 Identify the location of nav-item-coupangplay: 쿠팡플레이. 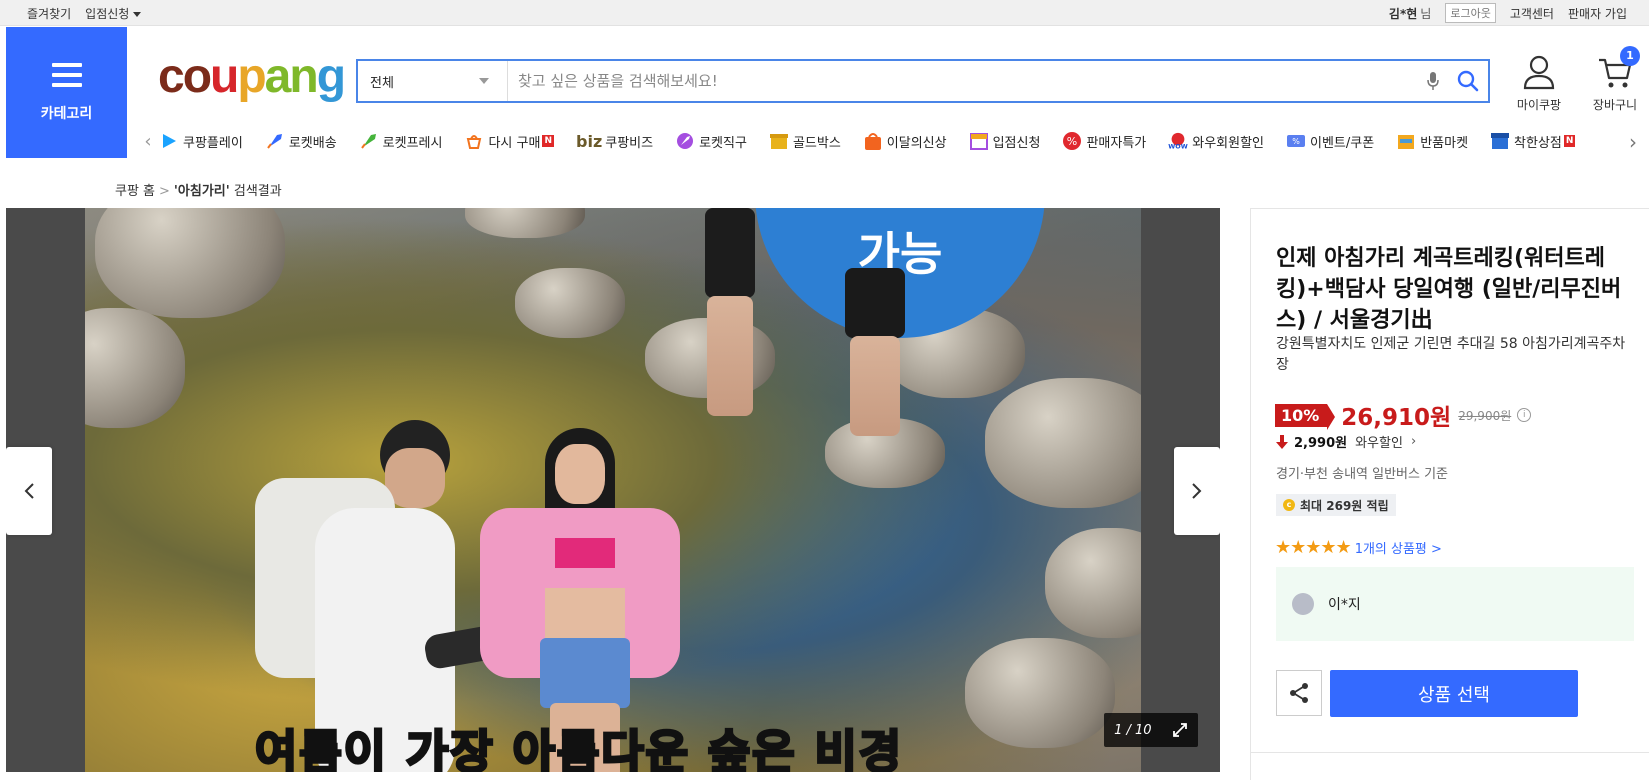
(201, 141).